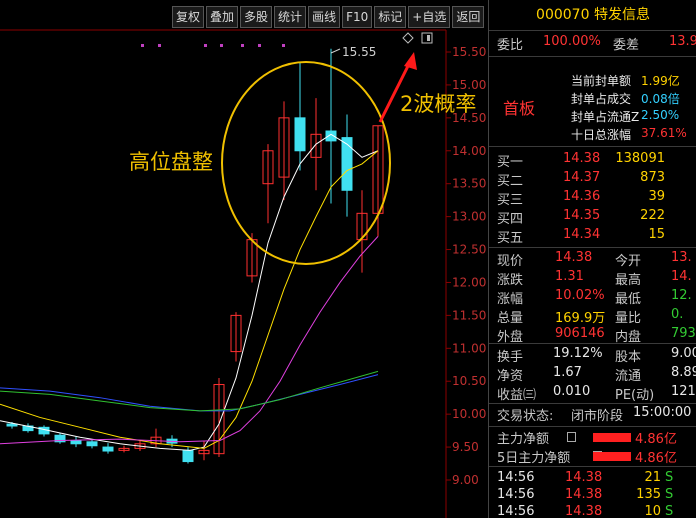 The image size is (696, 518). I want to click on bid-volume: 39, so click(656, 196).